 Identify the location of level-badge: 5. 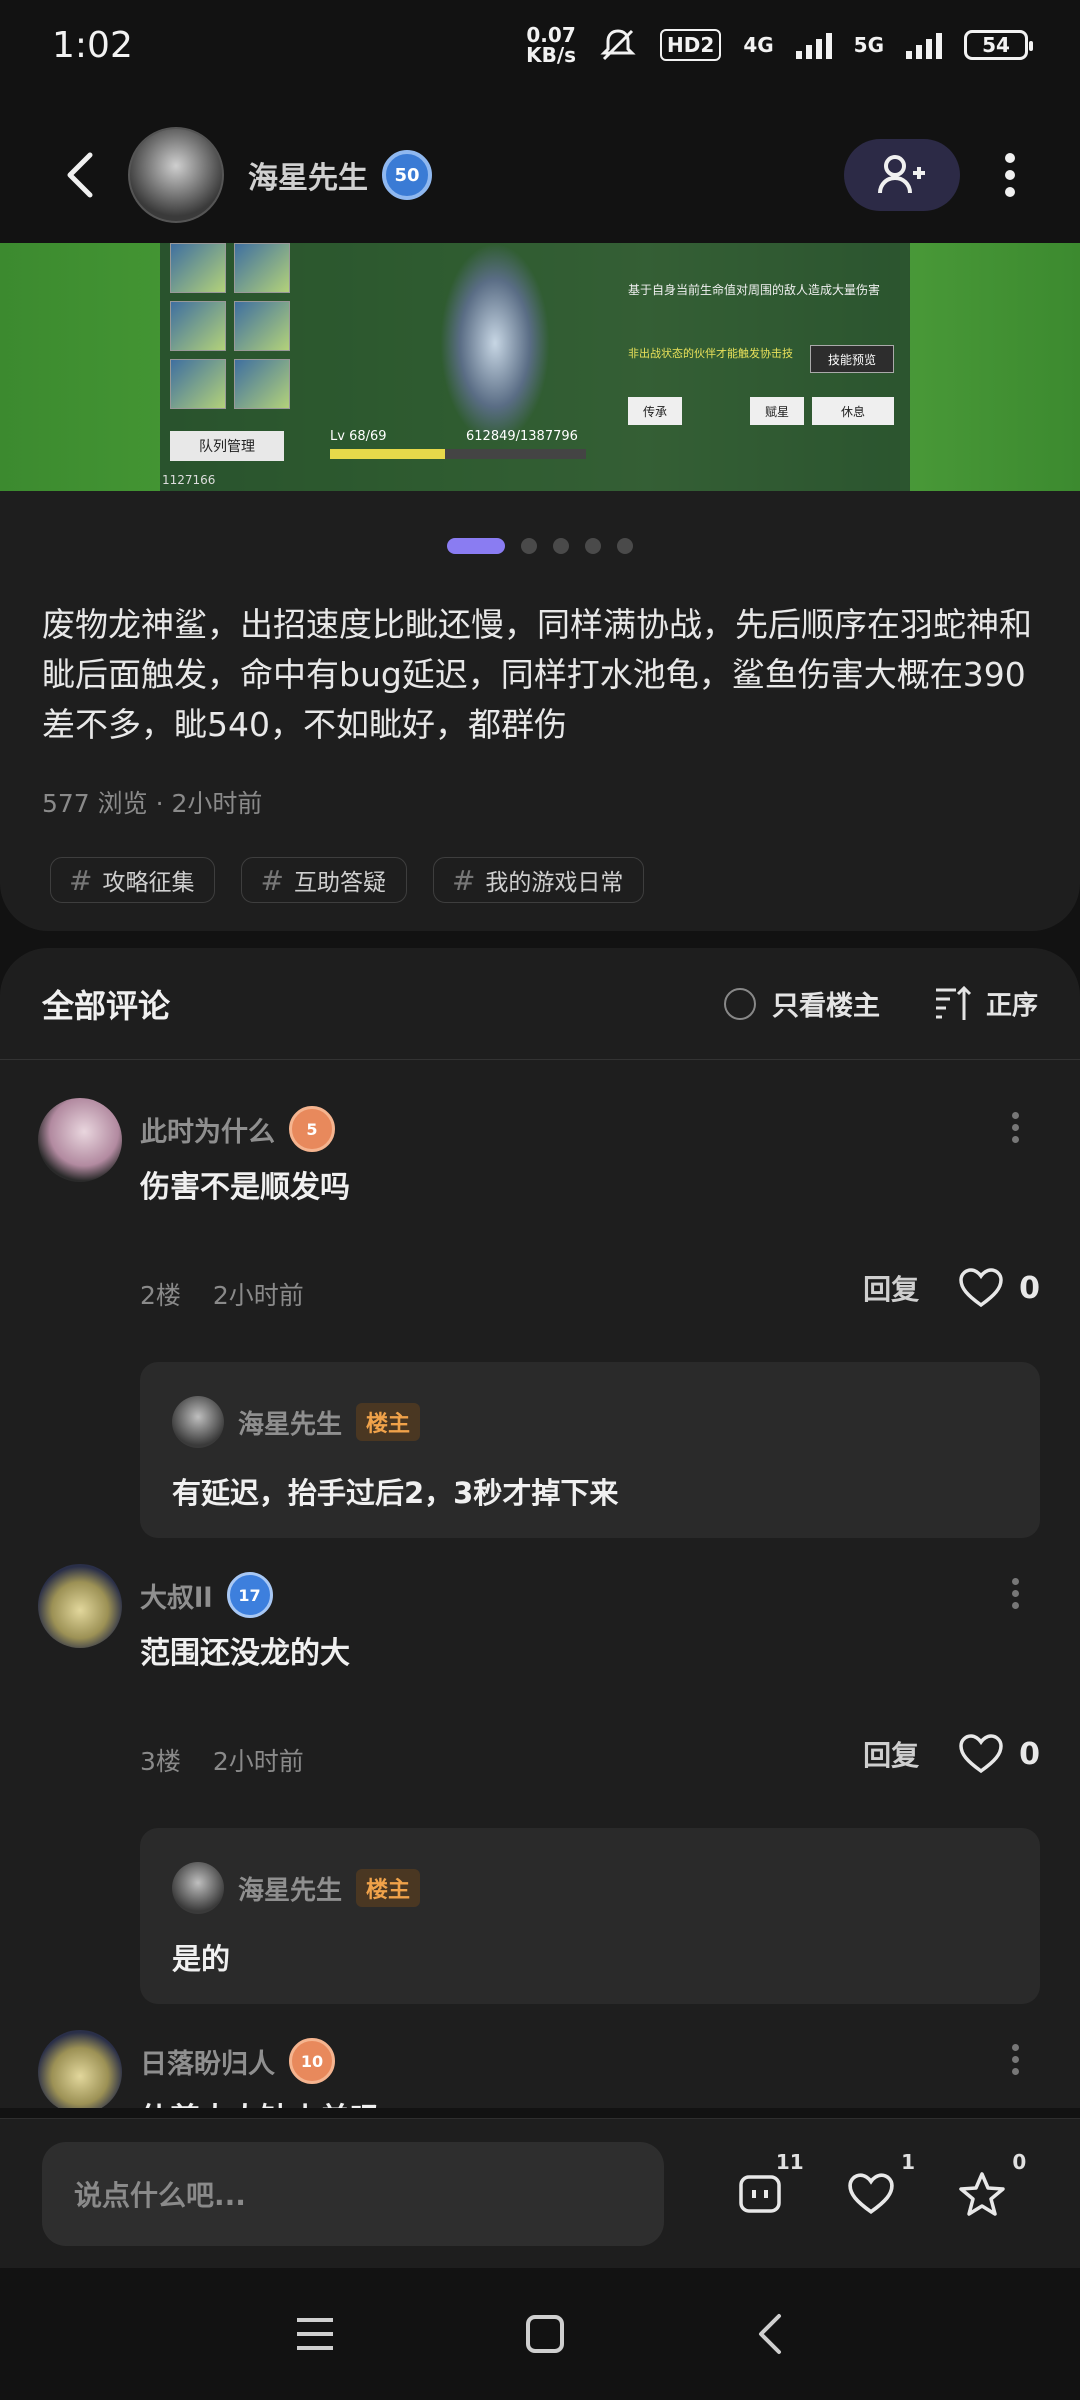
(312, 1129).